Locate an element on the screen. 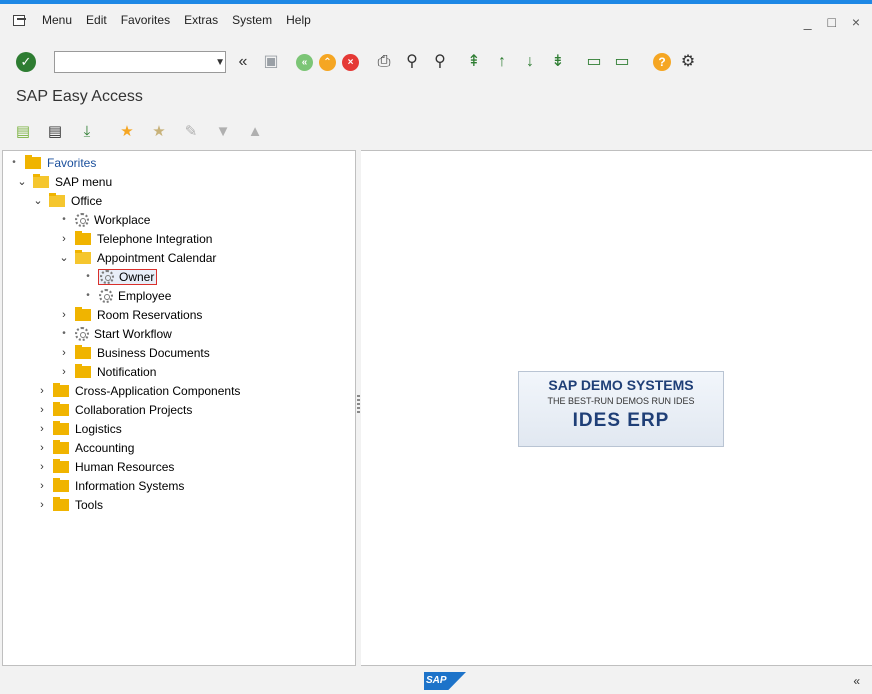 The image size is (872, 694). sap-menu-icon: ▤ is located at coordinates (55, 132).